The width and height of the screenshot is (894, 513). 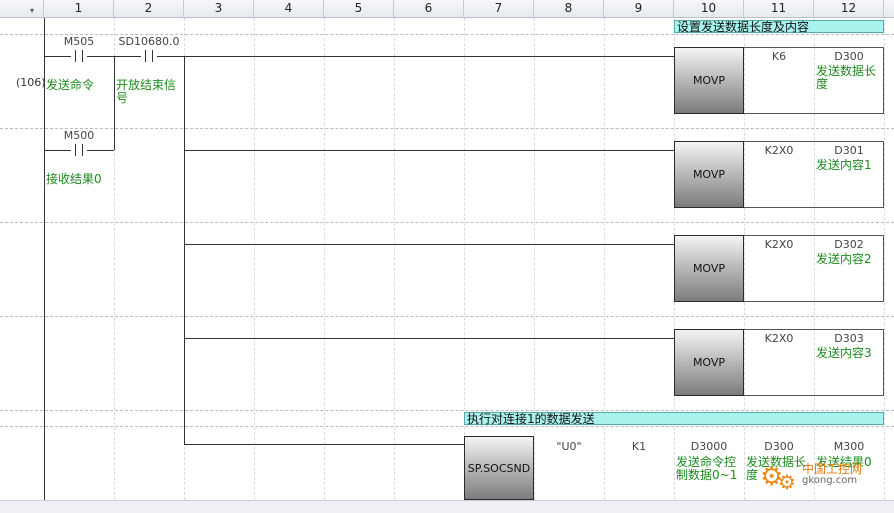 I want to click on parallel-branch-wire, so click(x=114, y=103).